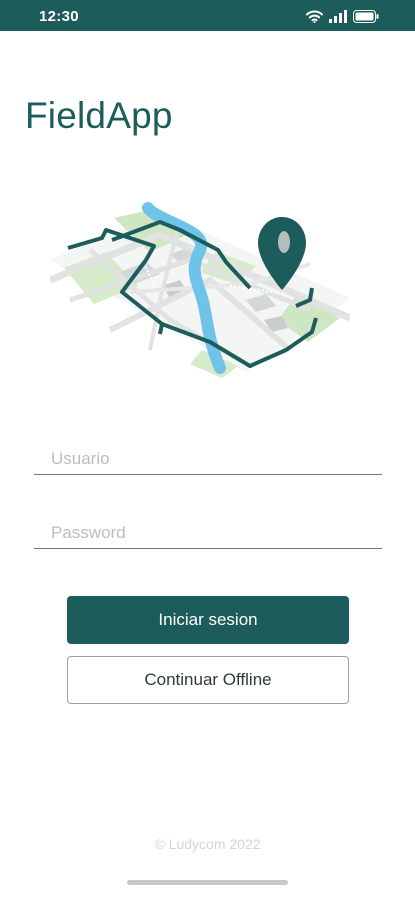  Describe the element at coordinates (59, 16) in the screenshot. I see `status-time: 12:30` at that location.